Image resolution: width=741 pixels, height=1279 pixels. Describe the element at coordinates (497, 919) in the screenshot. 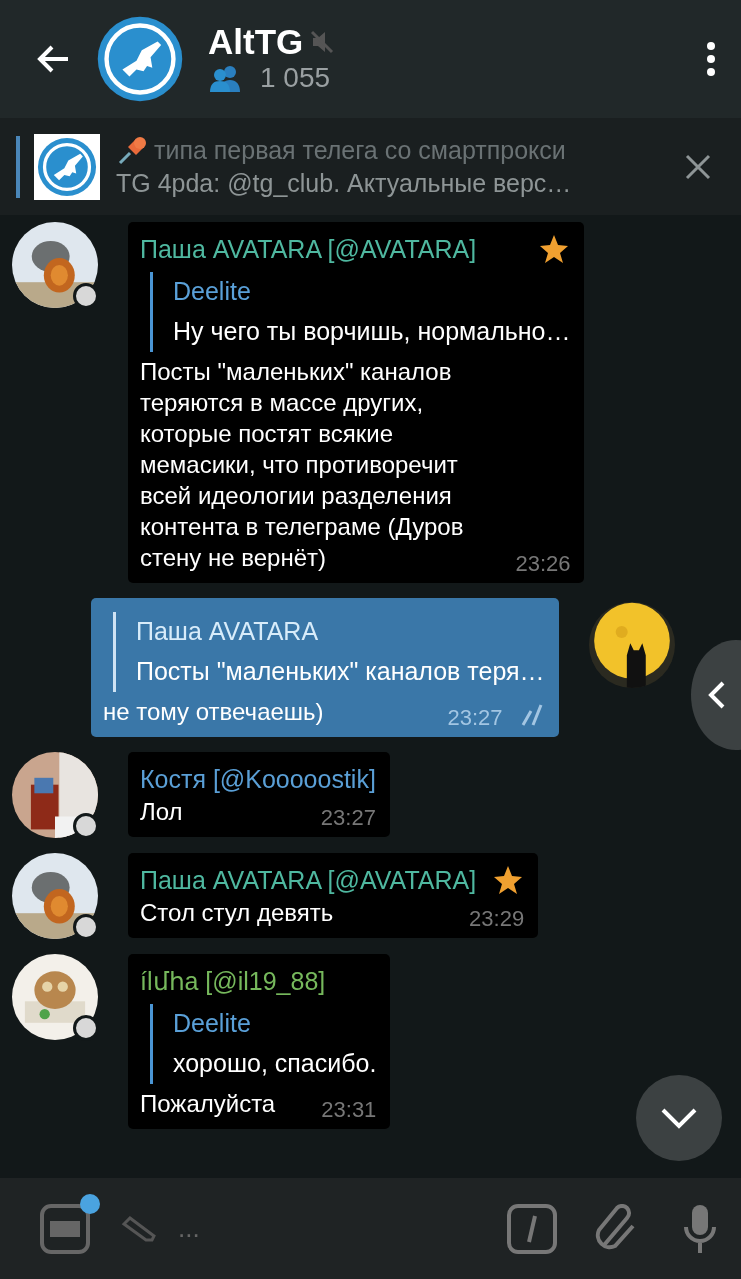

I see `message-time: 23:29` at that location.